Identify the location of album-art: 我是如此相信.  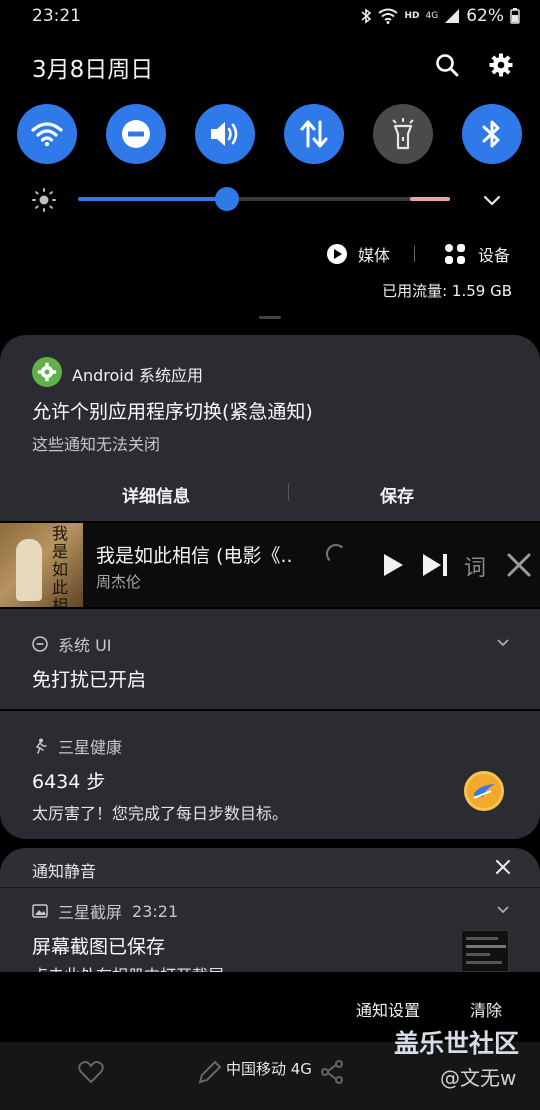
(41, 565).